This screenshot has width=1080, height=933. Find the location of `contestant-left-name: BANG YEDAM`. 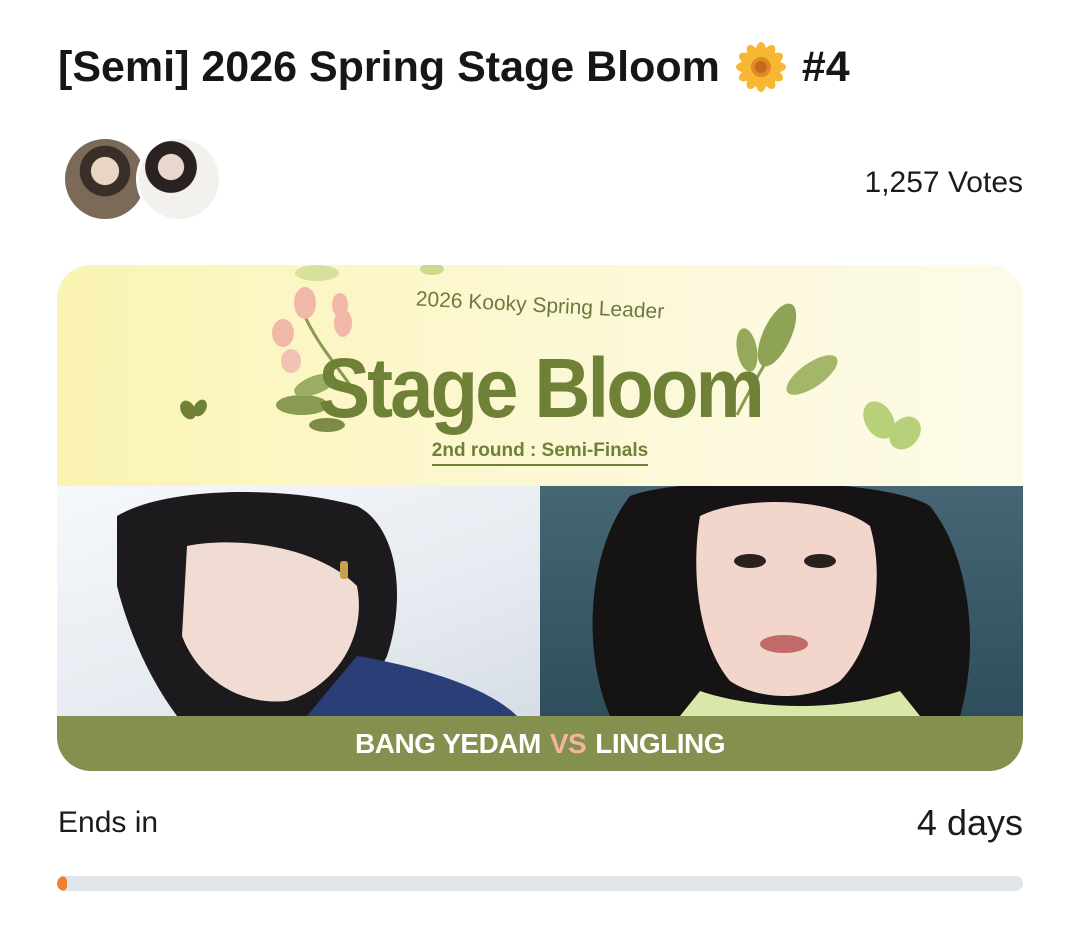

contestant-left-name: BANG YEDAM is located at coordinates (448, 743).